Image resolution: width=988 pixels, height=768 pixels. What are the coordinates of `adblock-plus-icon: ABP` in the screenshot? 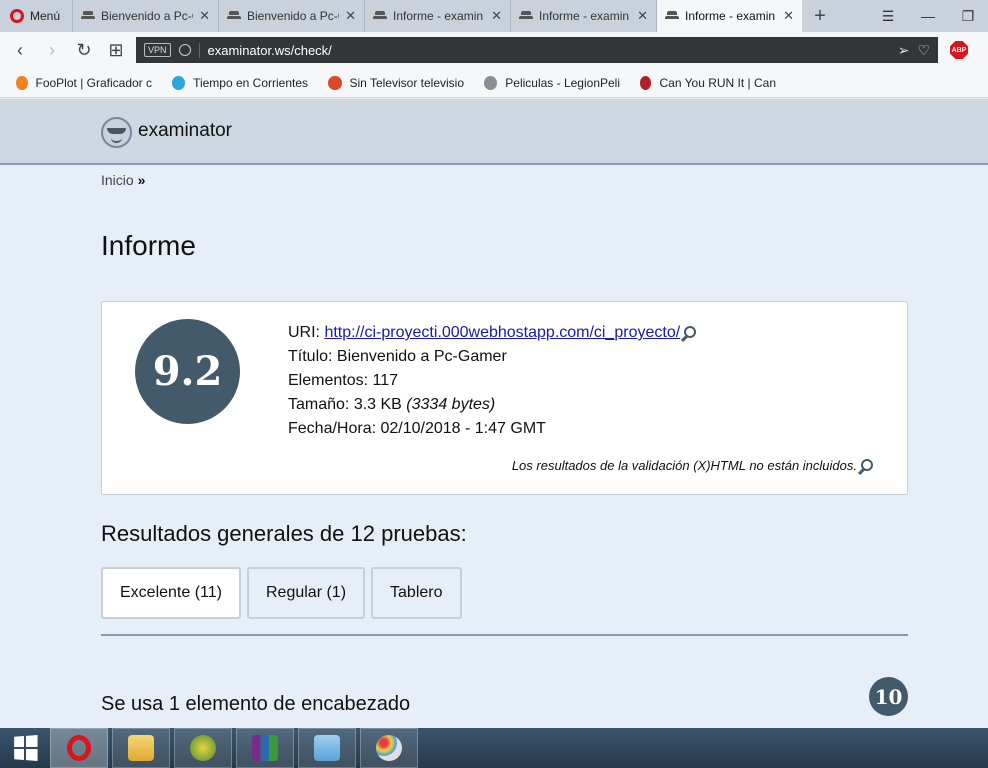 It's located at (959, 50).